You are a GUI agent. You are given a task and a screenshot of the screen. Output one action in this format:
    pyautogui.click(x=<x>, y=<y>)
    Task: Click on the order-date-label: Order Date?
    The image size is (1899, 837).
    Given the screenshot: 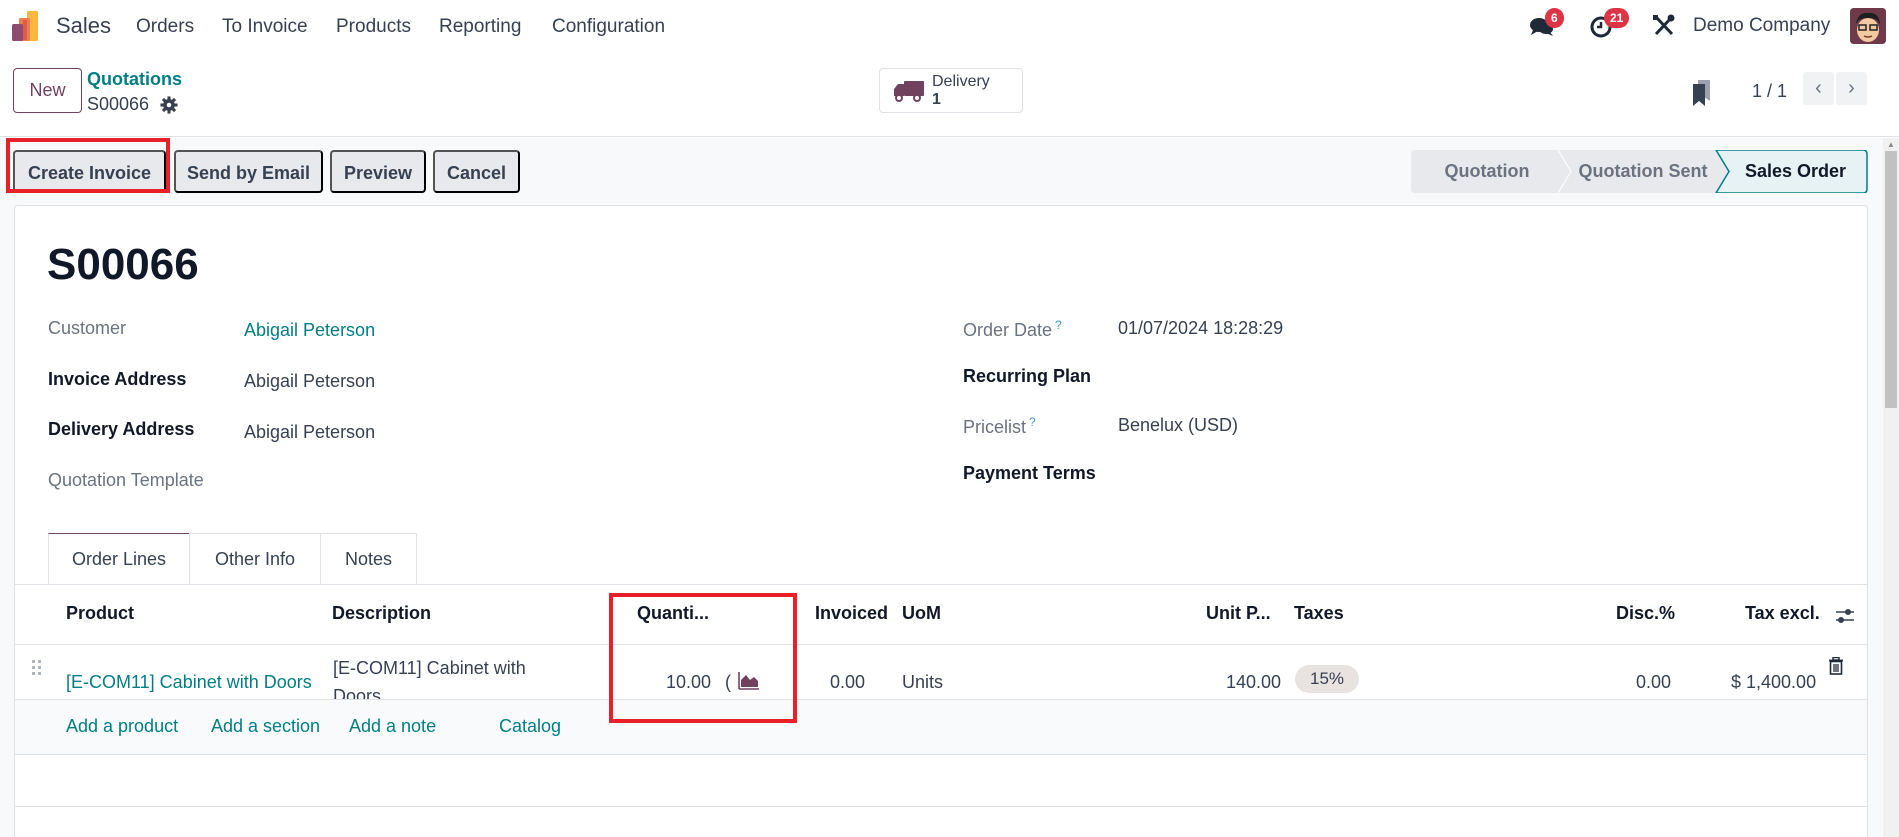 What is the action you would take?
    pyautogui.click(x=1012, y=329)
    